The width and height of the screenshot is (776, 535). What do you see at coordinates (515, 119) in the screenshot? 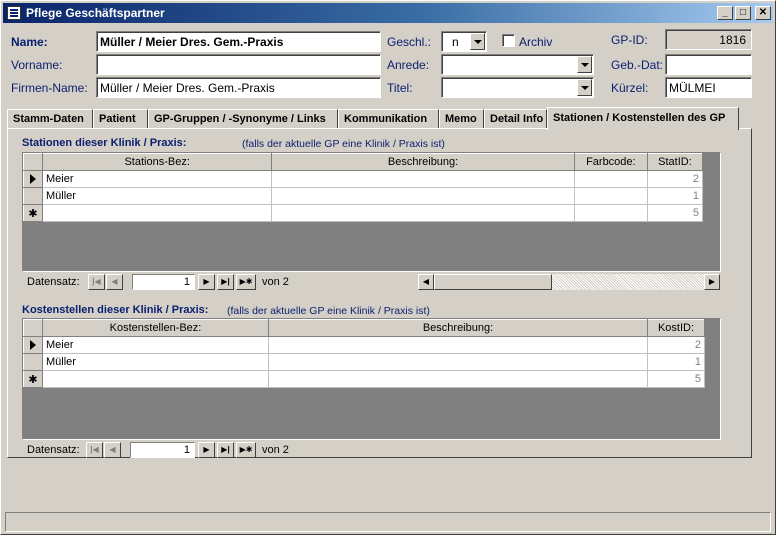
I see `tab-detail-info: Detail Info` at bounding box center [515, 119].